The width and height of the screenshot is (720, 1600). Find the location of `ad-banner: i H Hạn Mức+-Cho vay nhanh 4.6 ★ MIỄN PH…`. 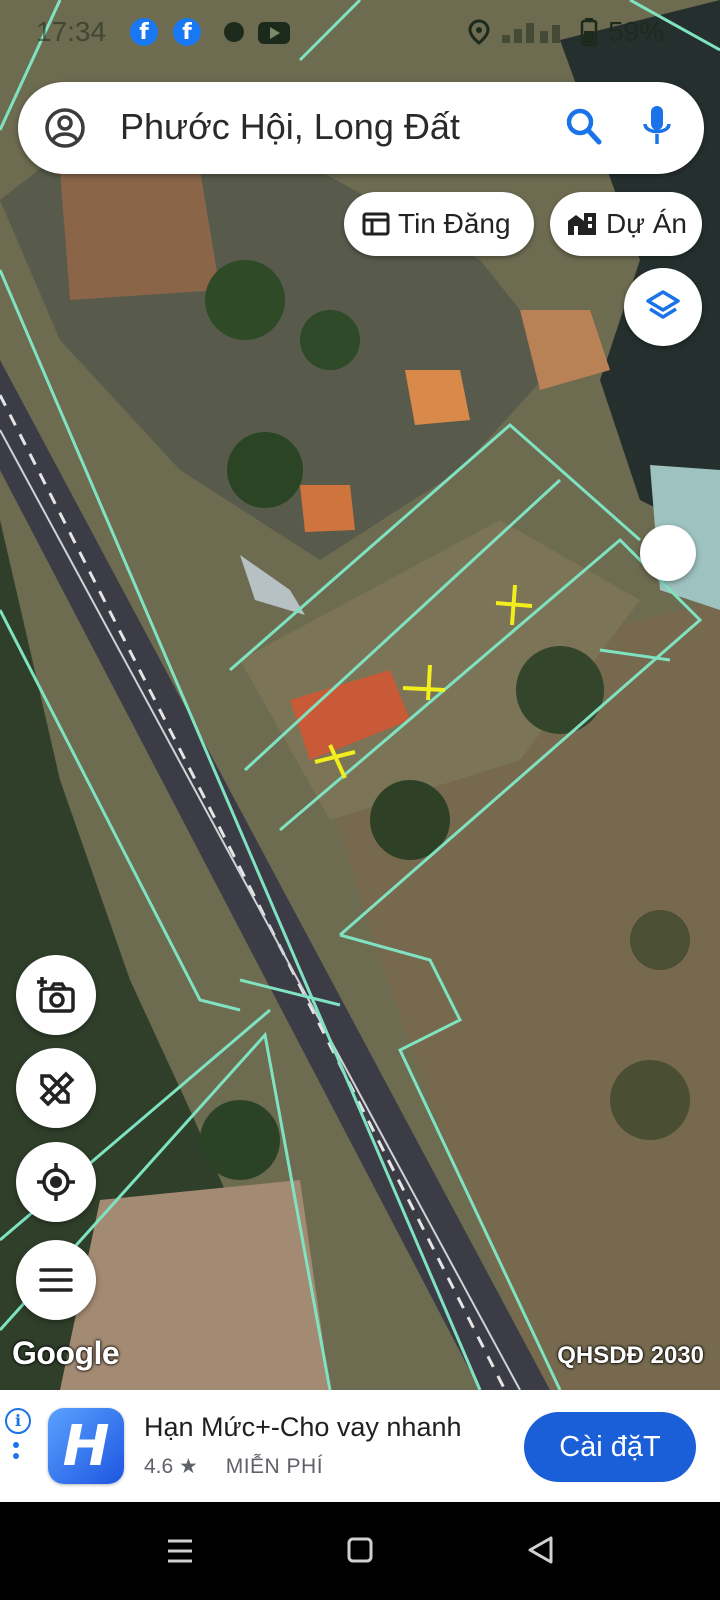

ad-banner: i H Hạn Mức+-Cho vay nhanh 4.6 ★ MIỄN PH… is located at coordinates (360, 1446).